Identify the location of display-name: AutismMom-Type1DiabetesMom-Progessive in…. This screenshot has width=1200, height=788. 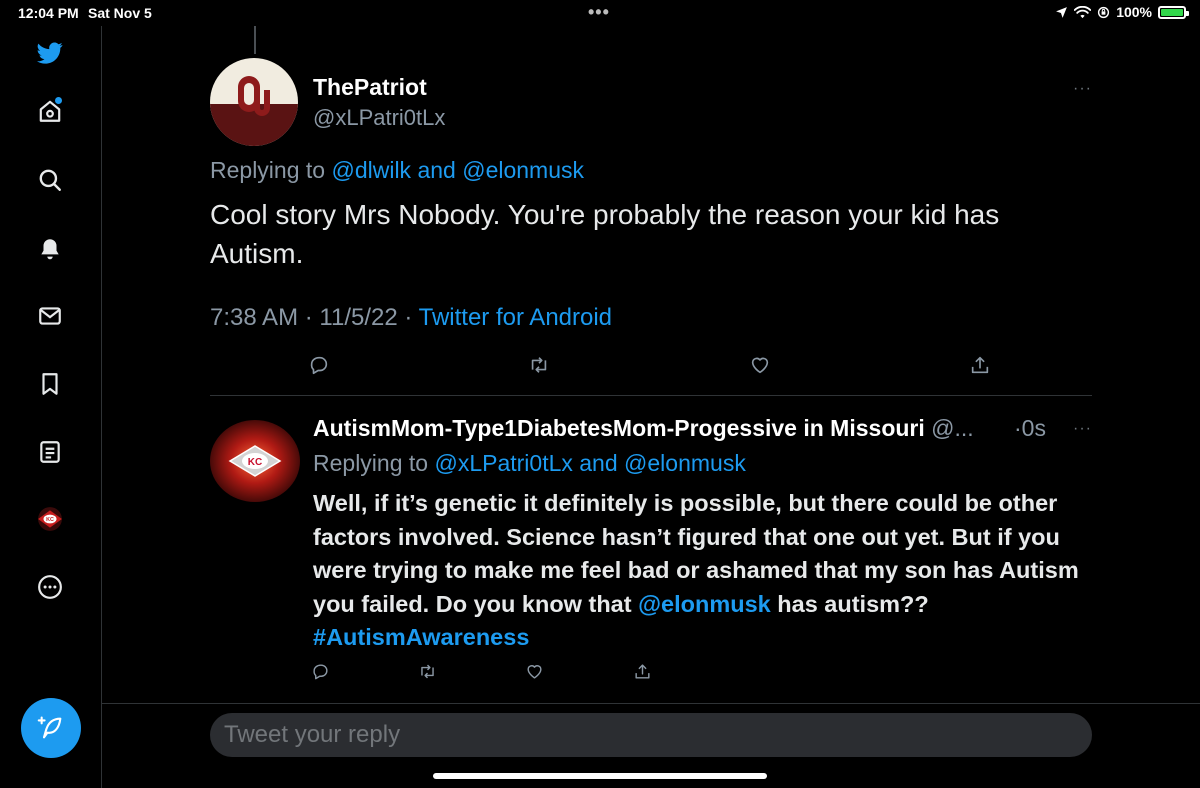
(619, 428).